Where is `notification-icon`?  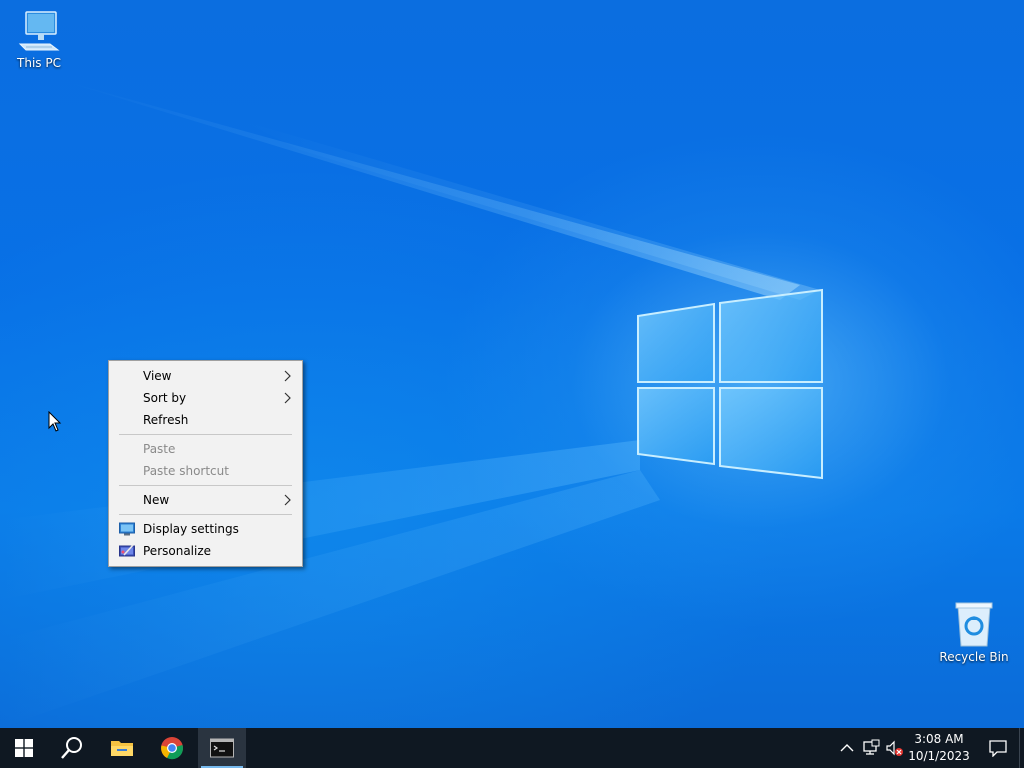
notification-icon is located at coordinates (998, 748).